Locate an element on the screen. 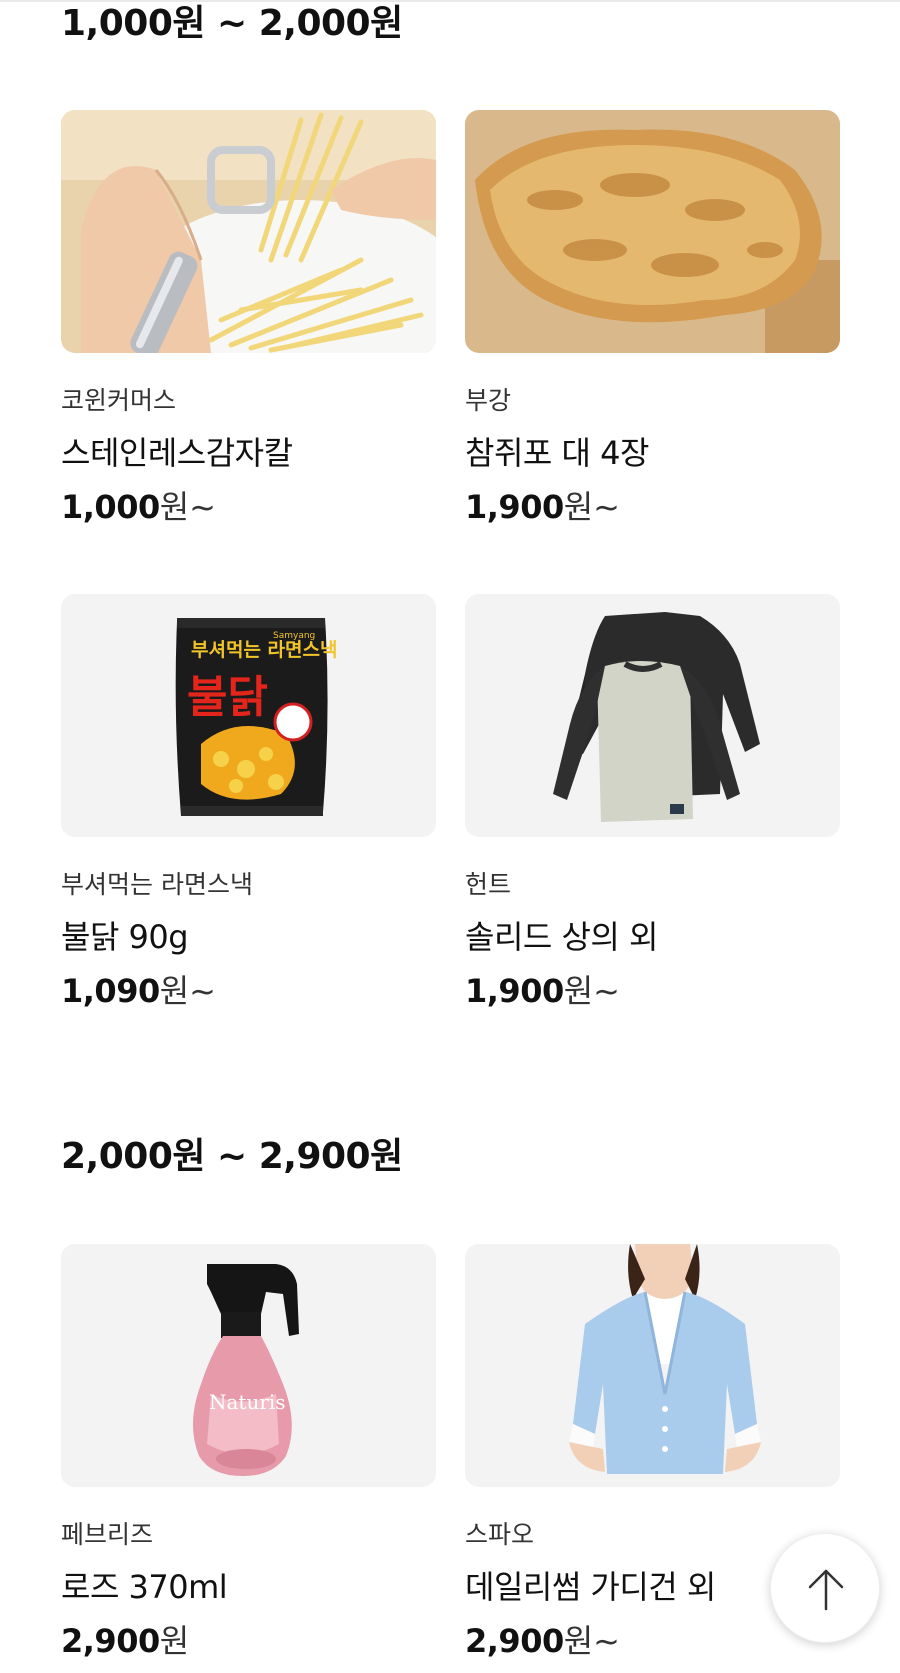 The image size is (900, 1673). cardigan-model-photo is located at coordinates (652, 1365).